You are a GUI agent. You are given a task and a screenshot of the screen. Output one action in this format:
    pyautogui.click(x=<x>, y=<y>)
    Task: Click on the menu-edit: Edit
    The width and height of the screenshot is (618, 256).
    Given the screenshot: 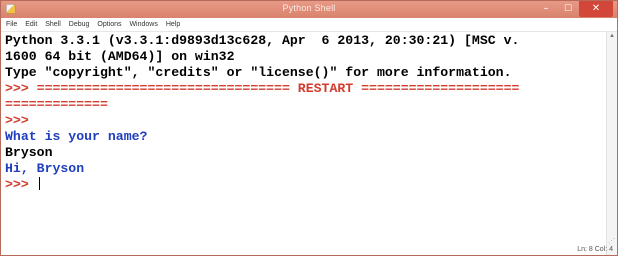 What is the action you would take?
    pyautogui.click(x=31, y=24)
    